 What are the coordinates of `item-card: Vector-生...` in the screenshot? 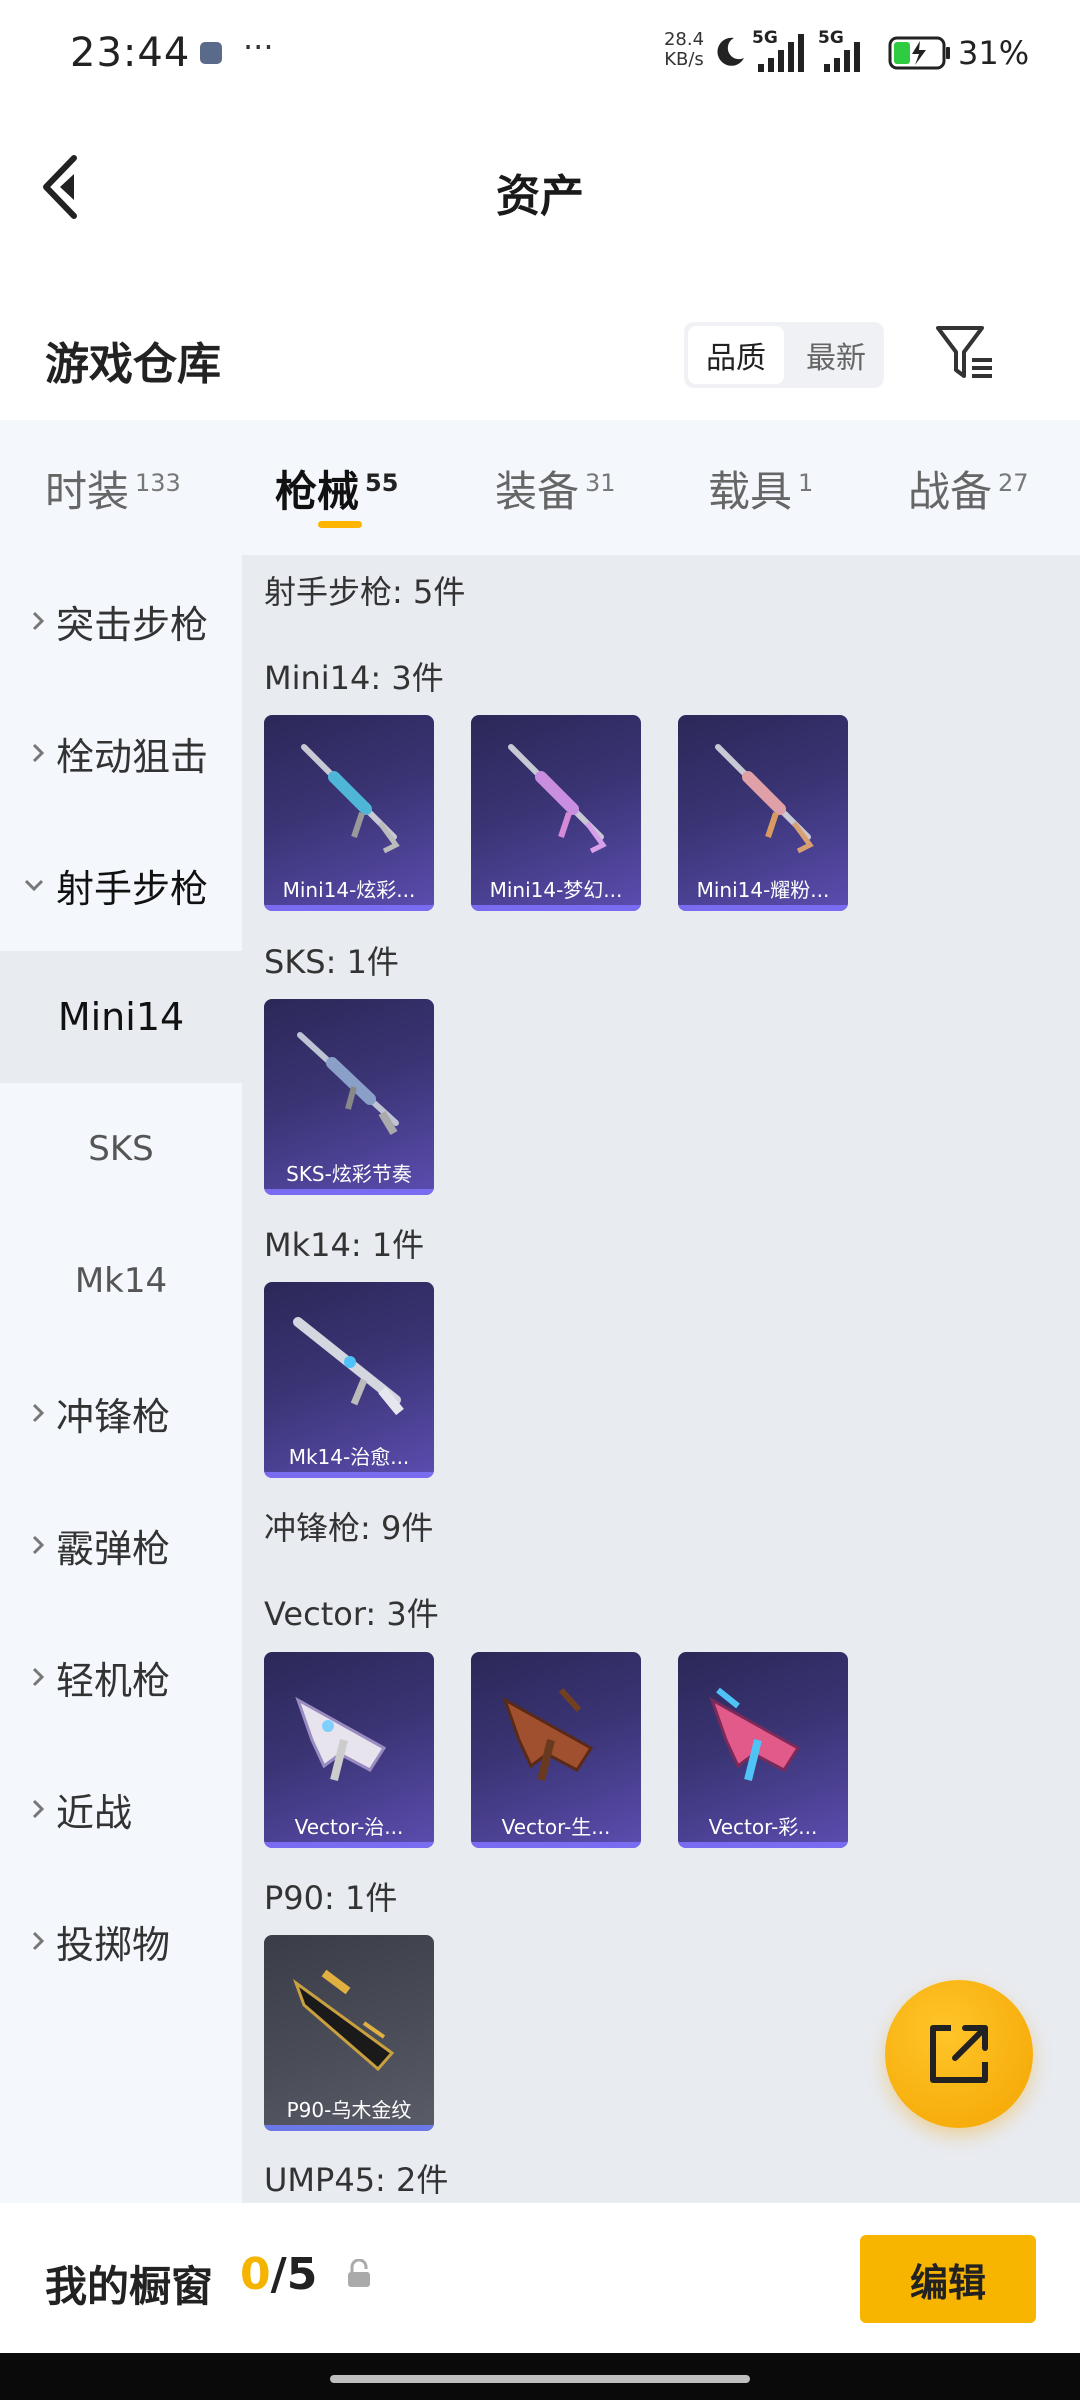 It's located at (556, 1750).